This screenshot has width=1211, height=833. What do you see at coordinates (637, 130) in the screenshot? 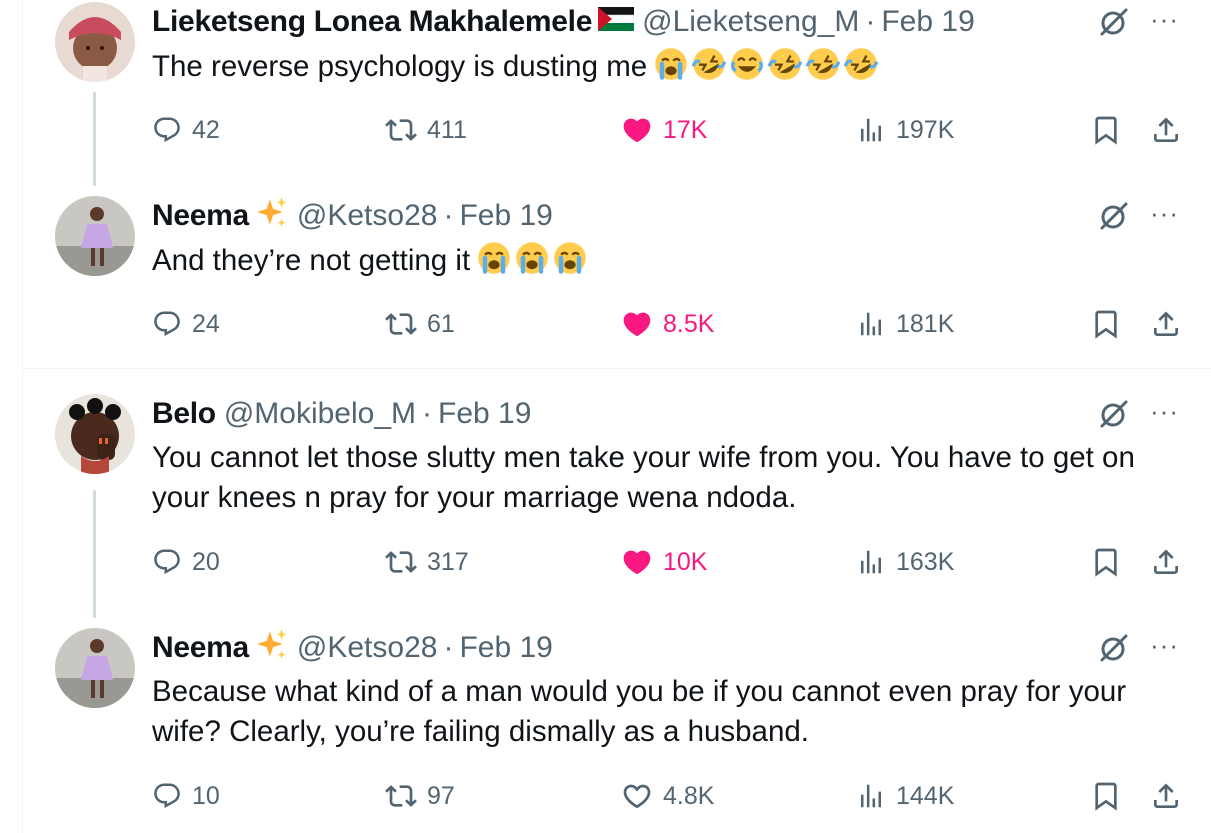
I see `heart-filled-icon` at bounding box center [637, 130].